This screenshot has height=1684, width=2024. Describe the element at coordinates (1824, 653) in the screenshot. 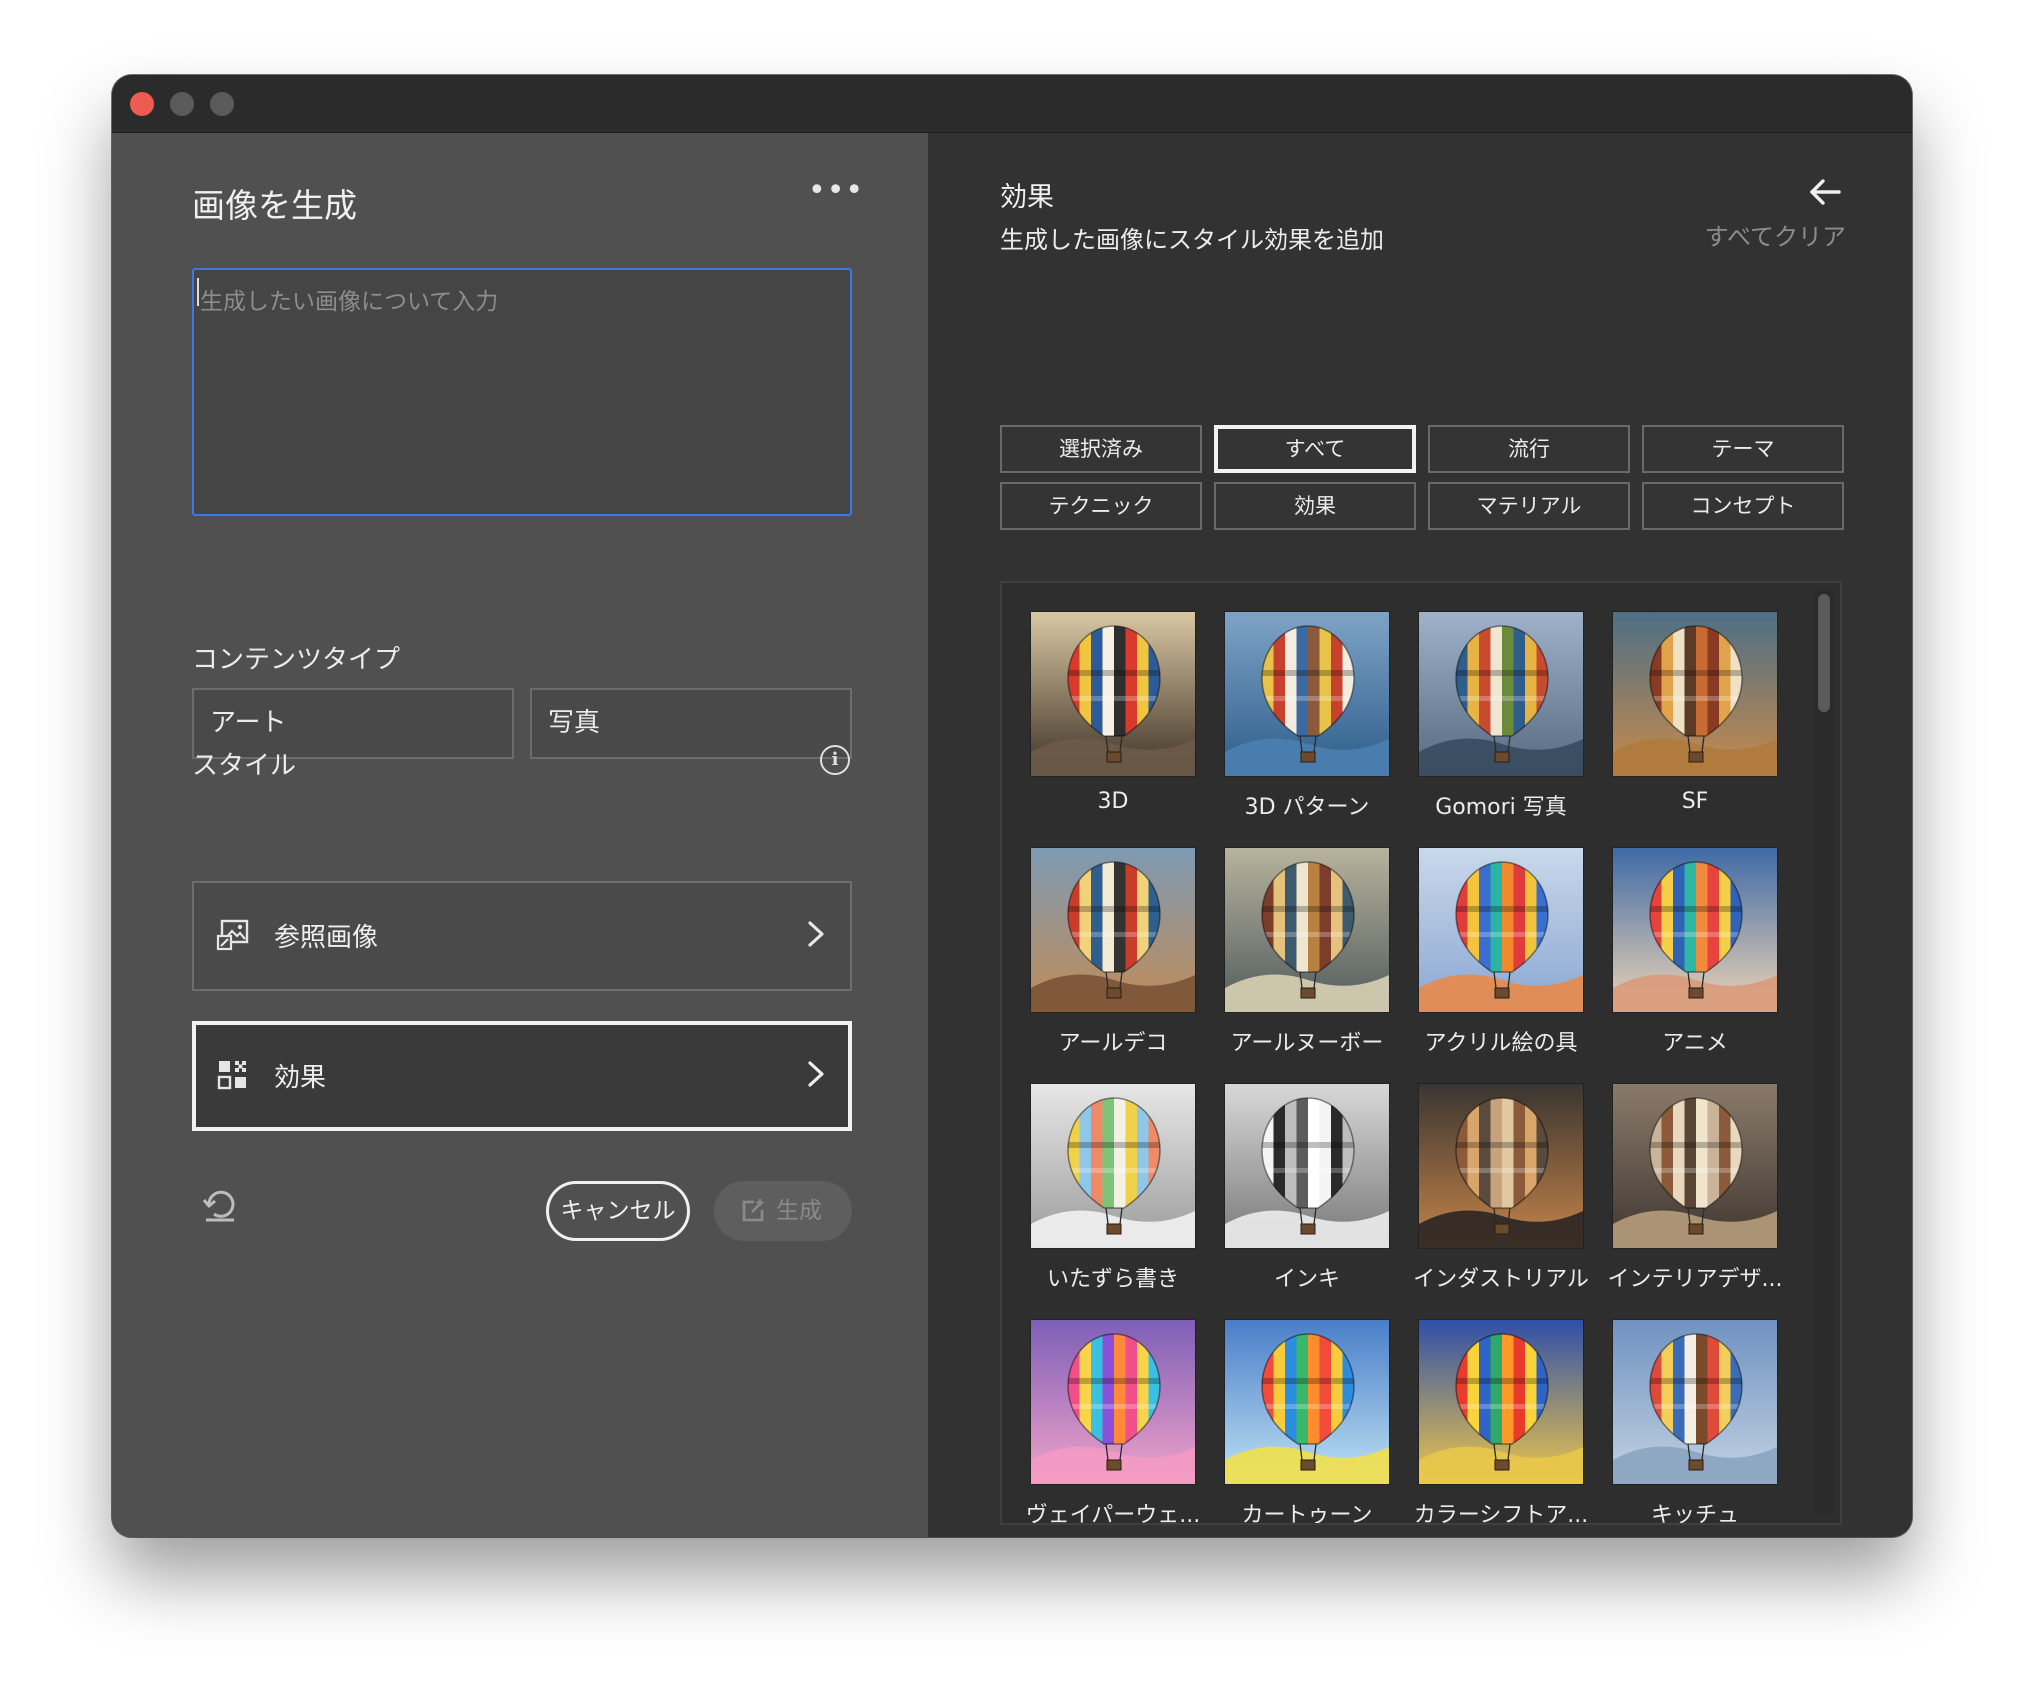

I see `scrollbar-thumb` at that location.